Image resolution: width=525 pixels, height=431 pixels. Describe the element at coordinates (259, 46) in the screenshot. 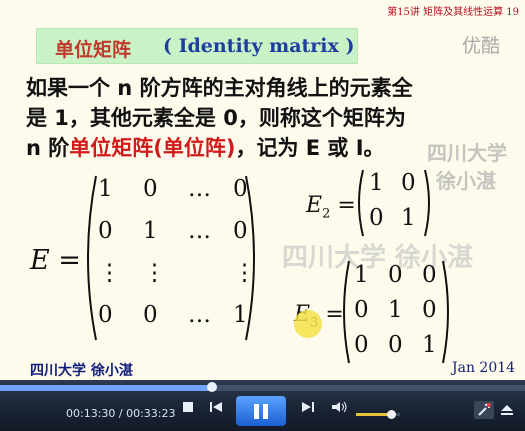

I see `title-english: ( Identity matrix )` at that location.